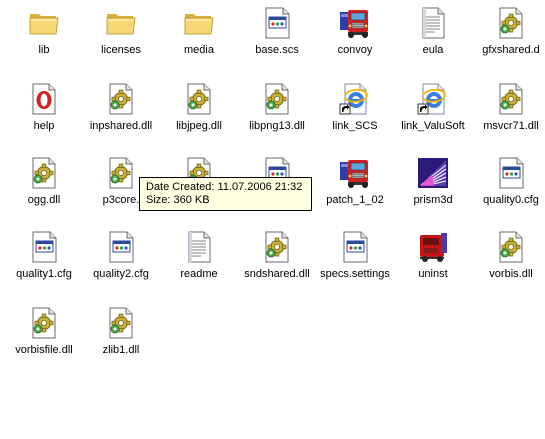 This screenshot has height=439, width=545. What do you see at coordinates (355, 200) in the screenshot?
I see `file-label: patch_1_02` at bounding box center [355, 200].